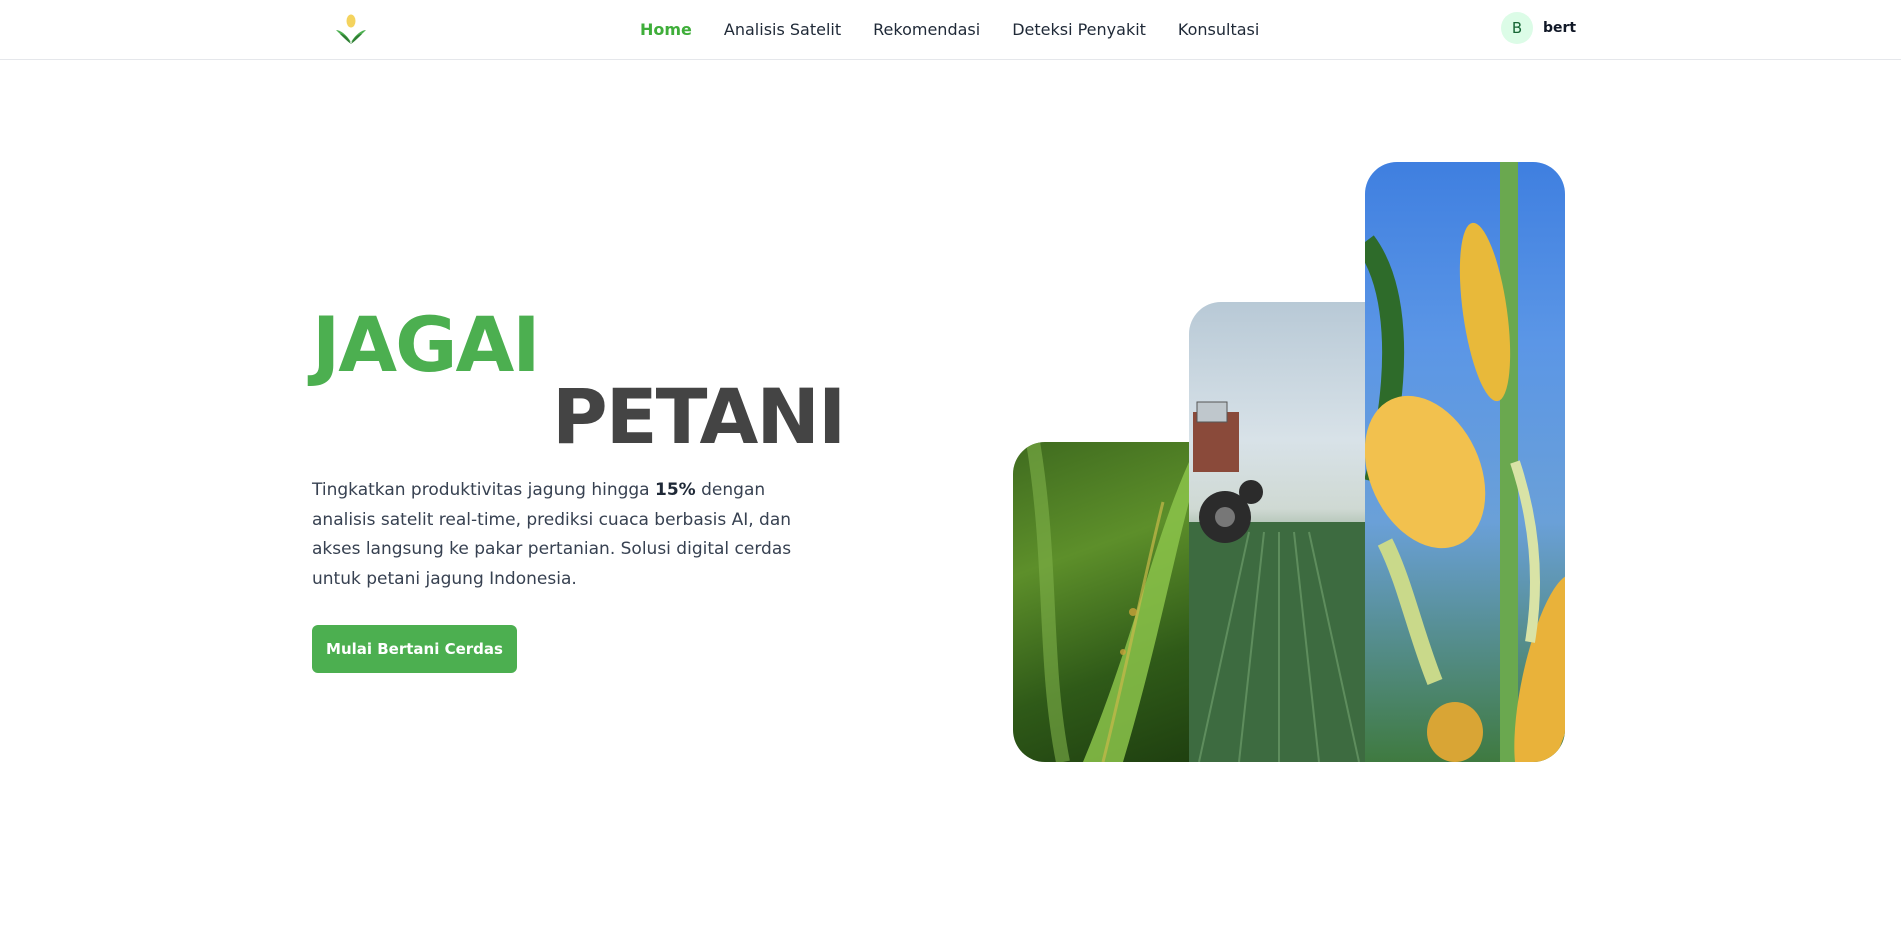 The width and height of the screenshot is (1901, 936). I want to click on hero-title-line1: JAGAI, so click(426, 344).